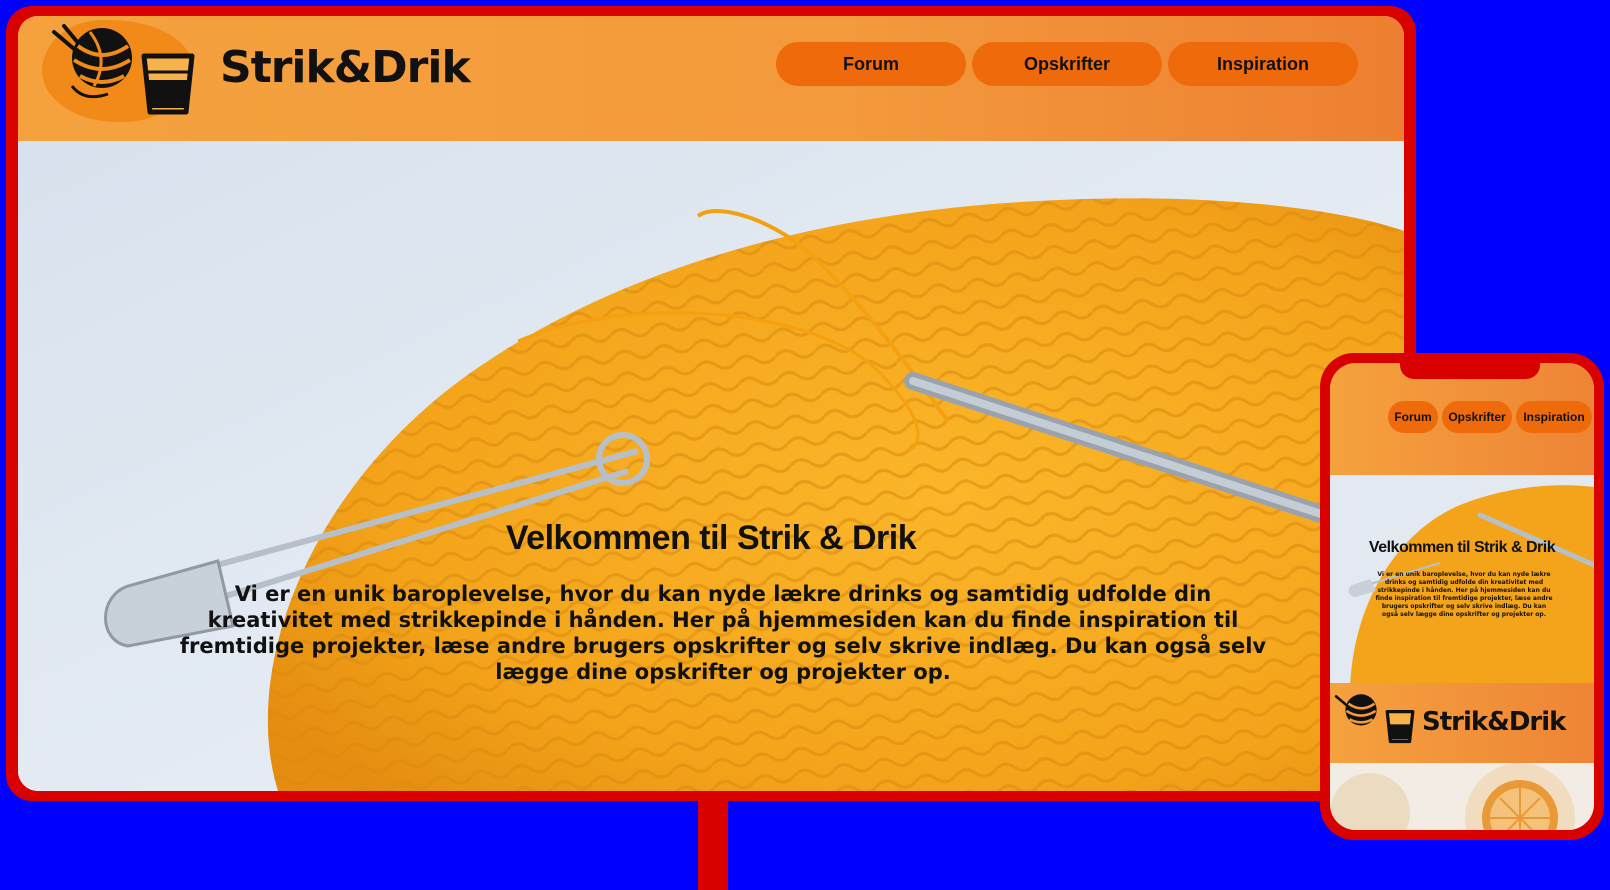 The width and height of the screenshot is (1610, 890). What do you see at coordinates (1494, 722) in the screenshot?
I see `phone-brand-name: Strik&Drik` at bounding box center [1494, 722].